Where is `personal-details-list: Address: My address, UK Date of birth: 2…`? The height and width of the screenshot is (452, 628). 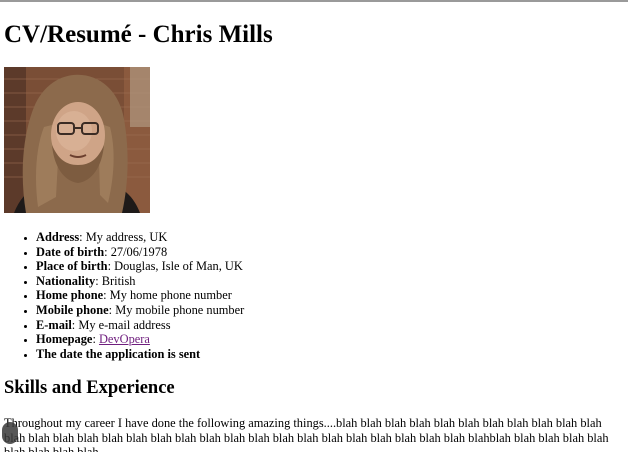 personal-details-list: Address: My address, UK Date of birth: 2… is located at coordinates (124, 295).